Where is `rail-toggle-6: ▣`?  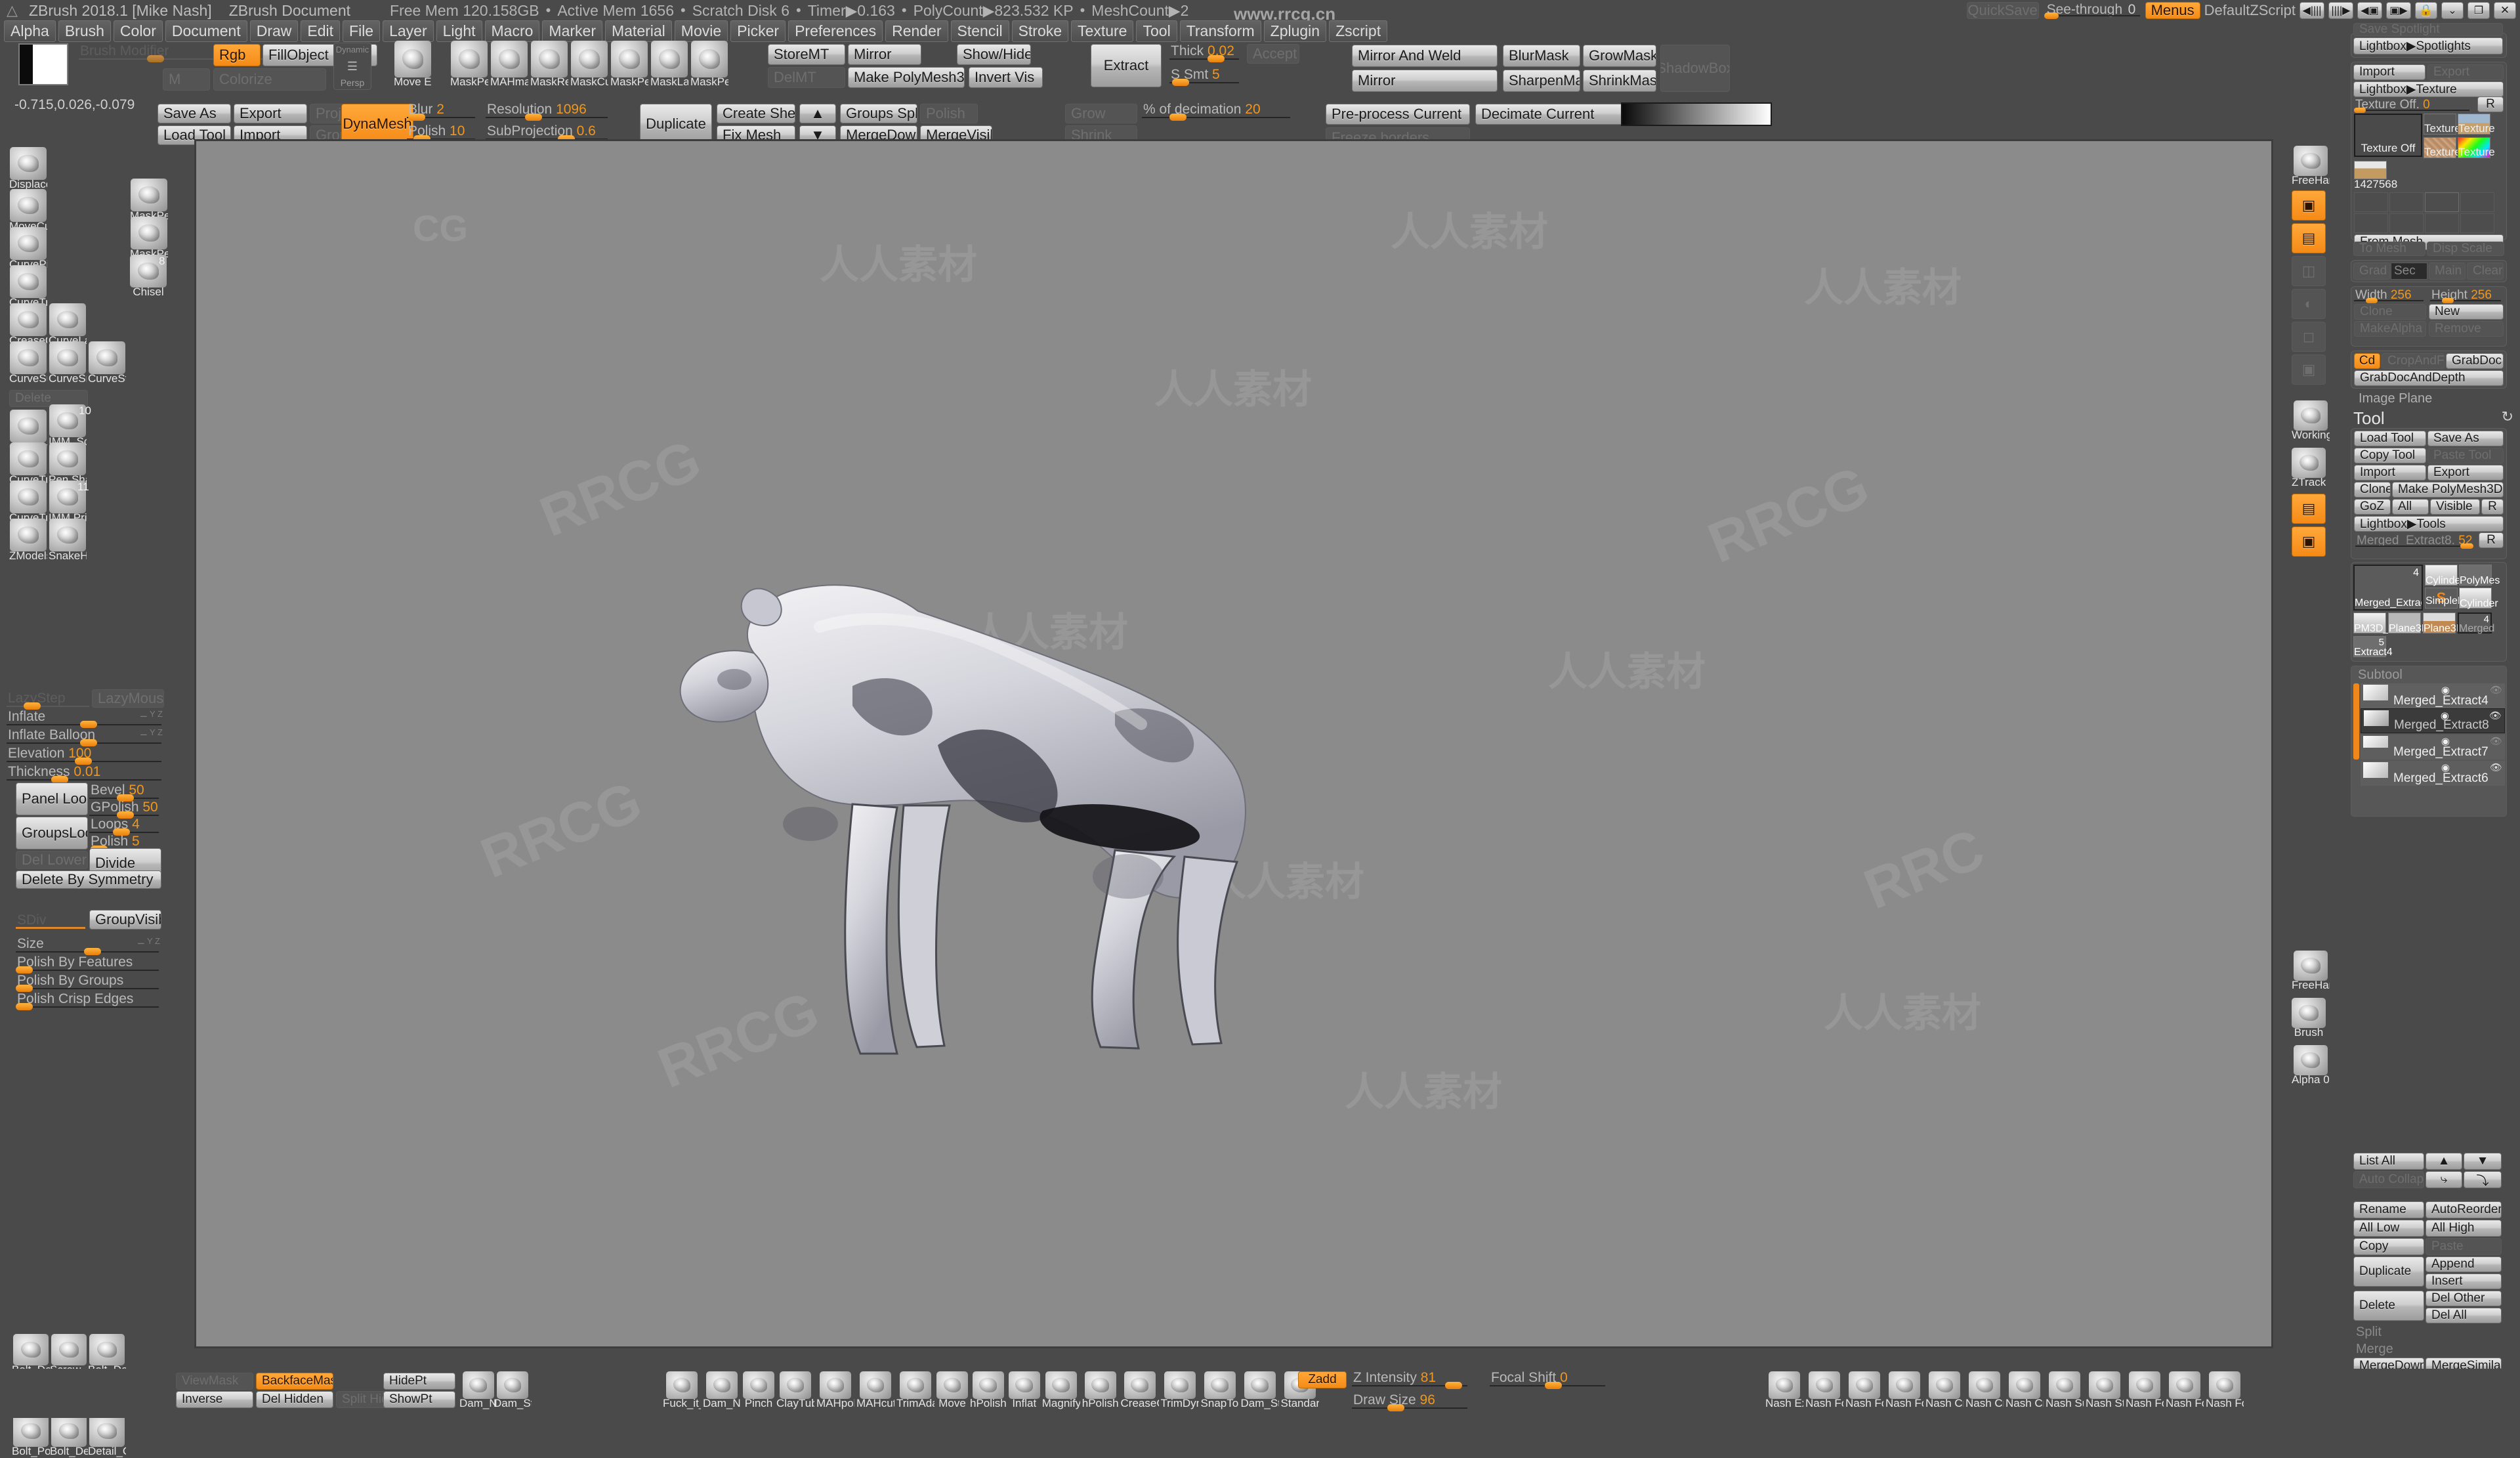
rail-toggle-6: ▣ is located at coordinates (2309, 369).